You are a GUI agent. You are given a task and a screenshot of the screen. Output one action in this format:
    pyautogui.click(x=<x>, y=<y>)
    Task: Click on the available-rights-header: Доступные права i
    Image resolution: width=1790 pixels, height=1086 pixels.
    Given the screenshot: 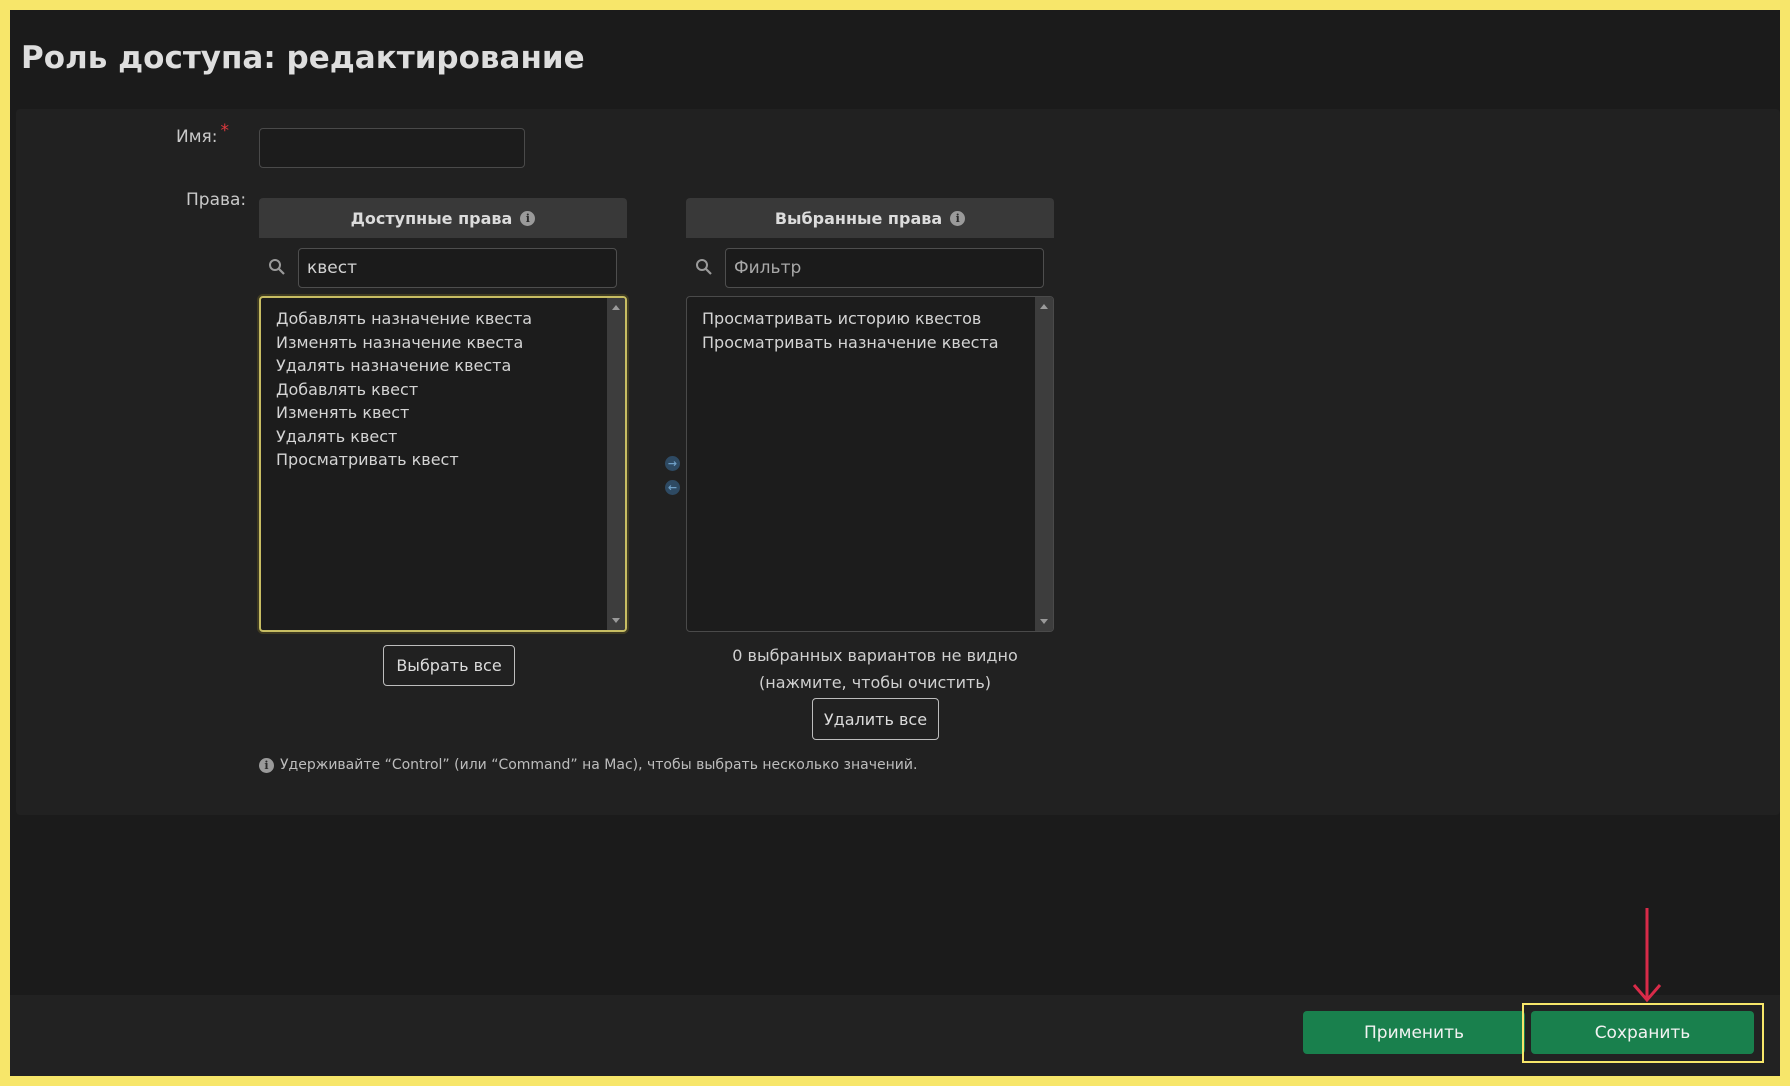 What is the action you would take?
    pyautogui.click(x=443, y=218)
    